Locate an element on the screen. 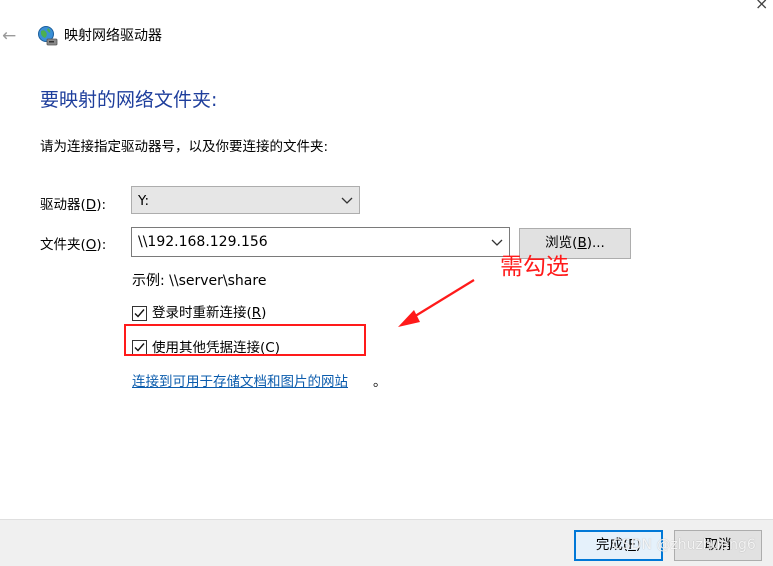 This screenshot has height=566, width=773. instruction-text: 请为连接指定驱动器号，以及你要连接的文件夹: is located at coordinates (184, 147).